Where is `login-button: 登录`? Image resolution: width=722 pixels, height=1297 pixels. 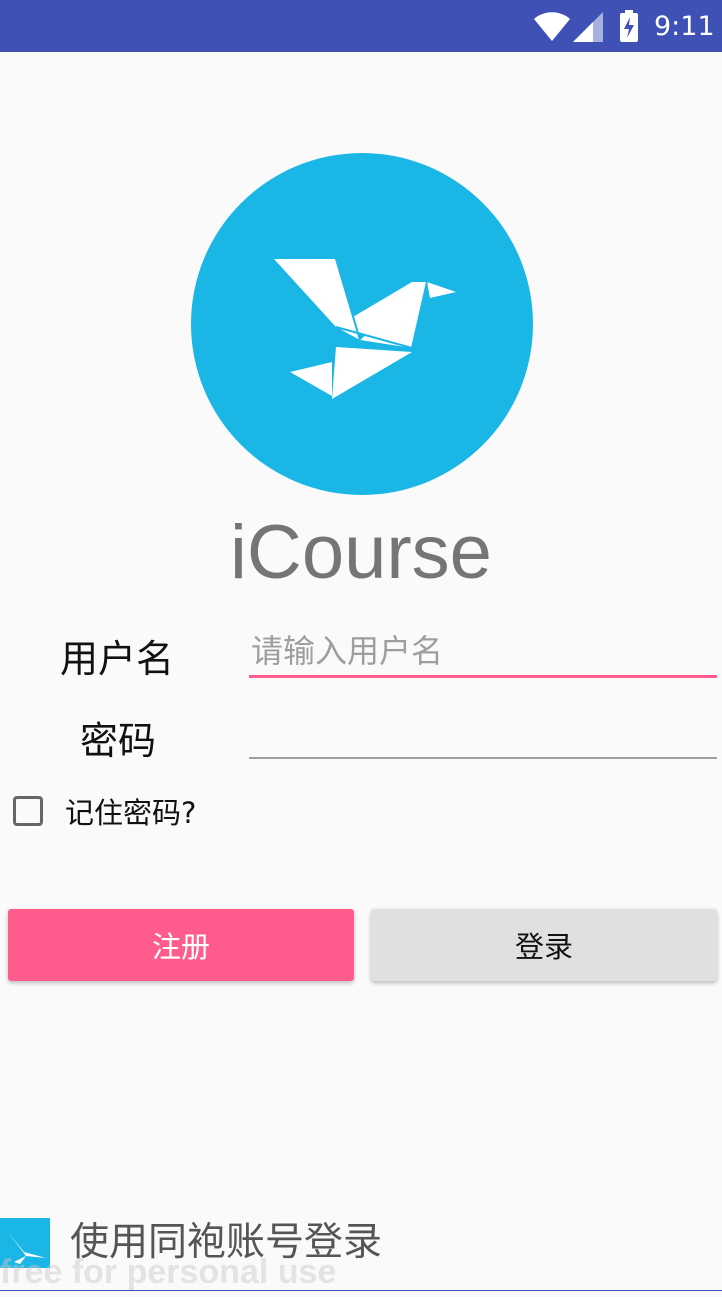
login-button: 登录 is located at coordinates (544, 945).